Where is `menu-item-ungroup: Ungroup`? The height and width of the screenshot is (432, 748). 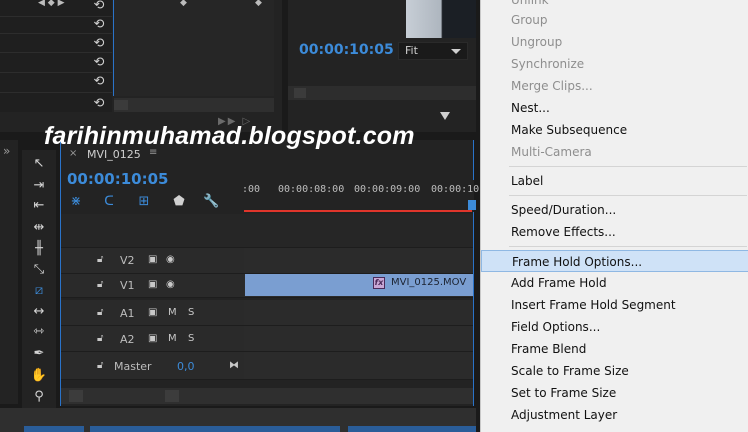
menu-item-ungroup: Ungroup is located at coordinates (614, 42).